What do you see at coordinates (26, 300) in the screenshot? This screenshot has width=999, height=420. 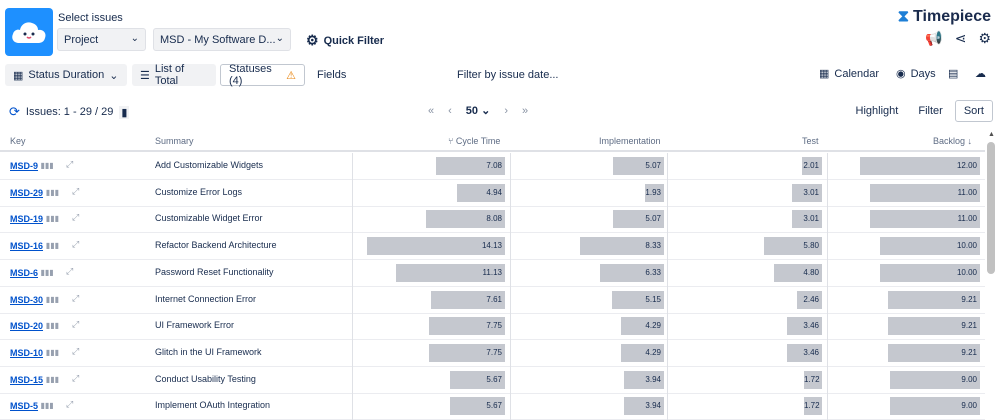 I see `issue-key-link: MSD-30` at bounding box center [26, 300].